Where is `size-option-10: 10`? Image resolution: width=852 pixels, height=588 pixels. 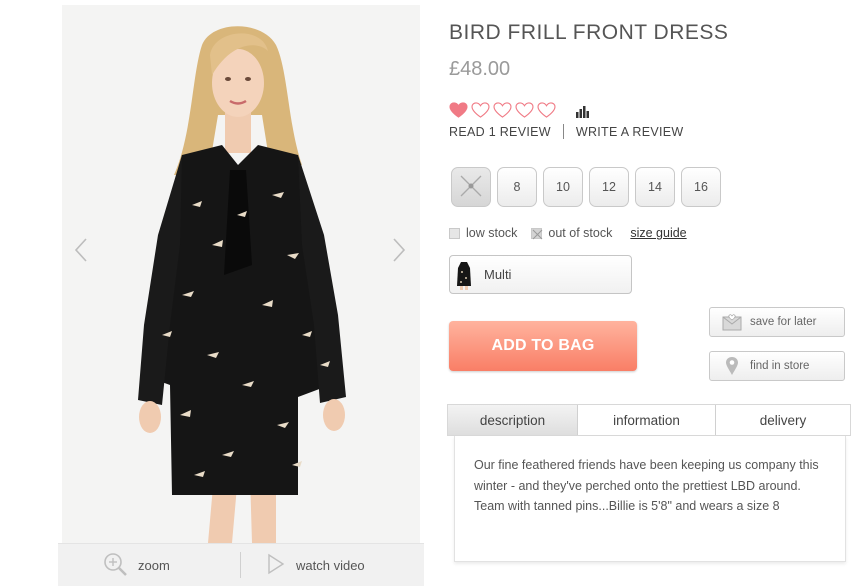
size-option-10: 10 is located at coordinates (563, 187).